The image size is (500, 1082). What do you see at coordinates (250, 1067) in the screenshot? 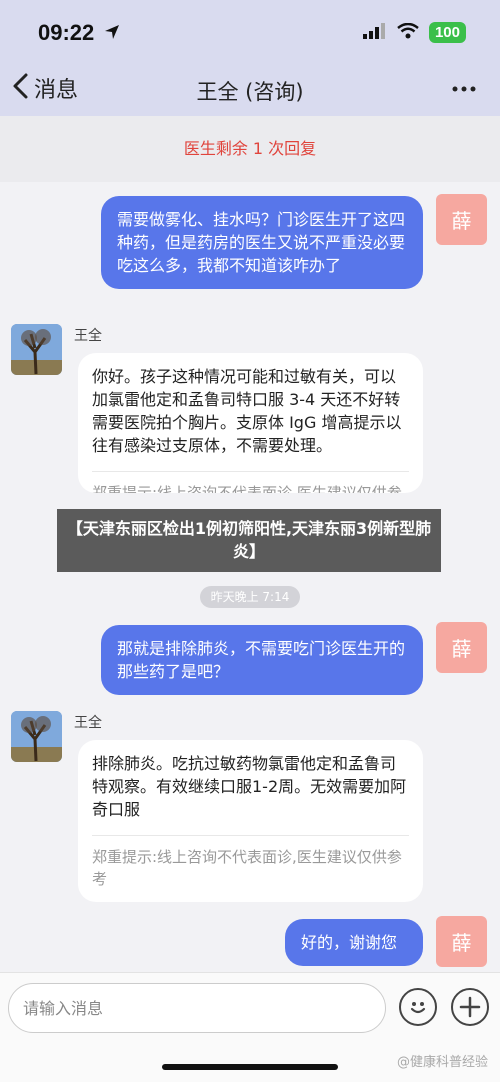
I see `home-indicator` at bounding box center [250, 1067].